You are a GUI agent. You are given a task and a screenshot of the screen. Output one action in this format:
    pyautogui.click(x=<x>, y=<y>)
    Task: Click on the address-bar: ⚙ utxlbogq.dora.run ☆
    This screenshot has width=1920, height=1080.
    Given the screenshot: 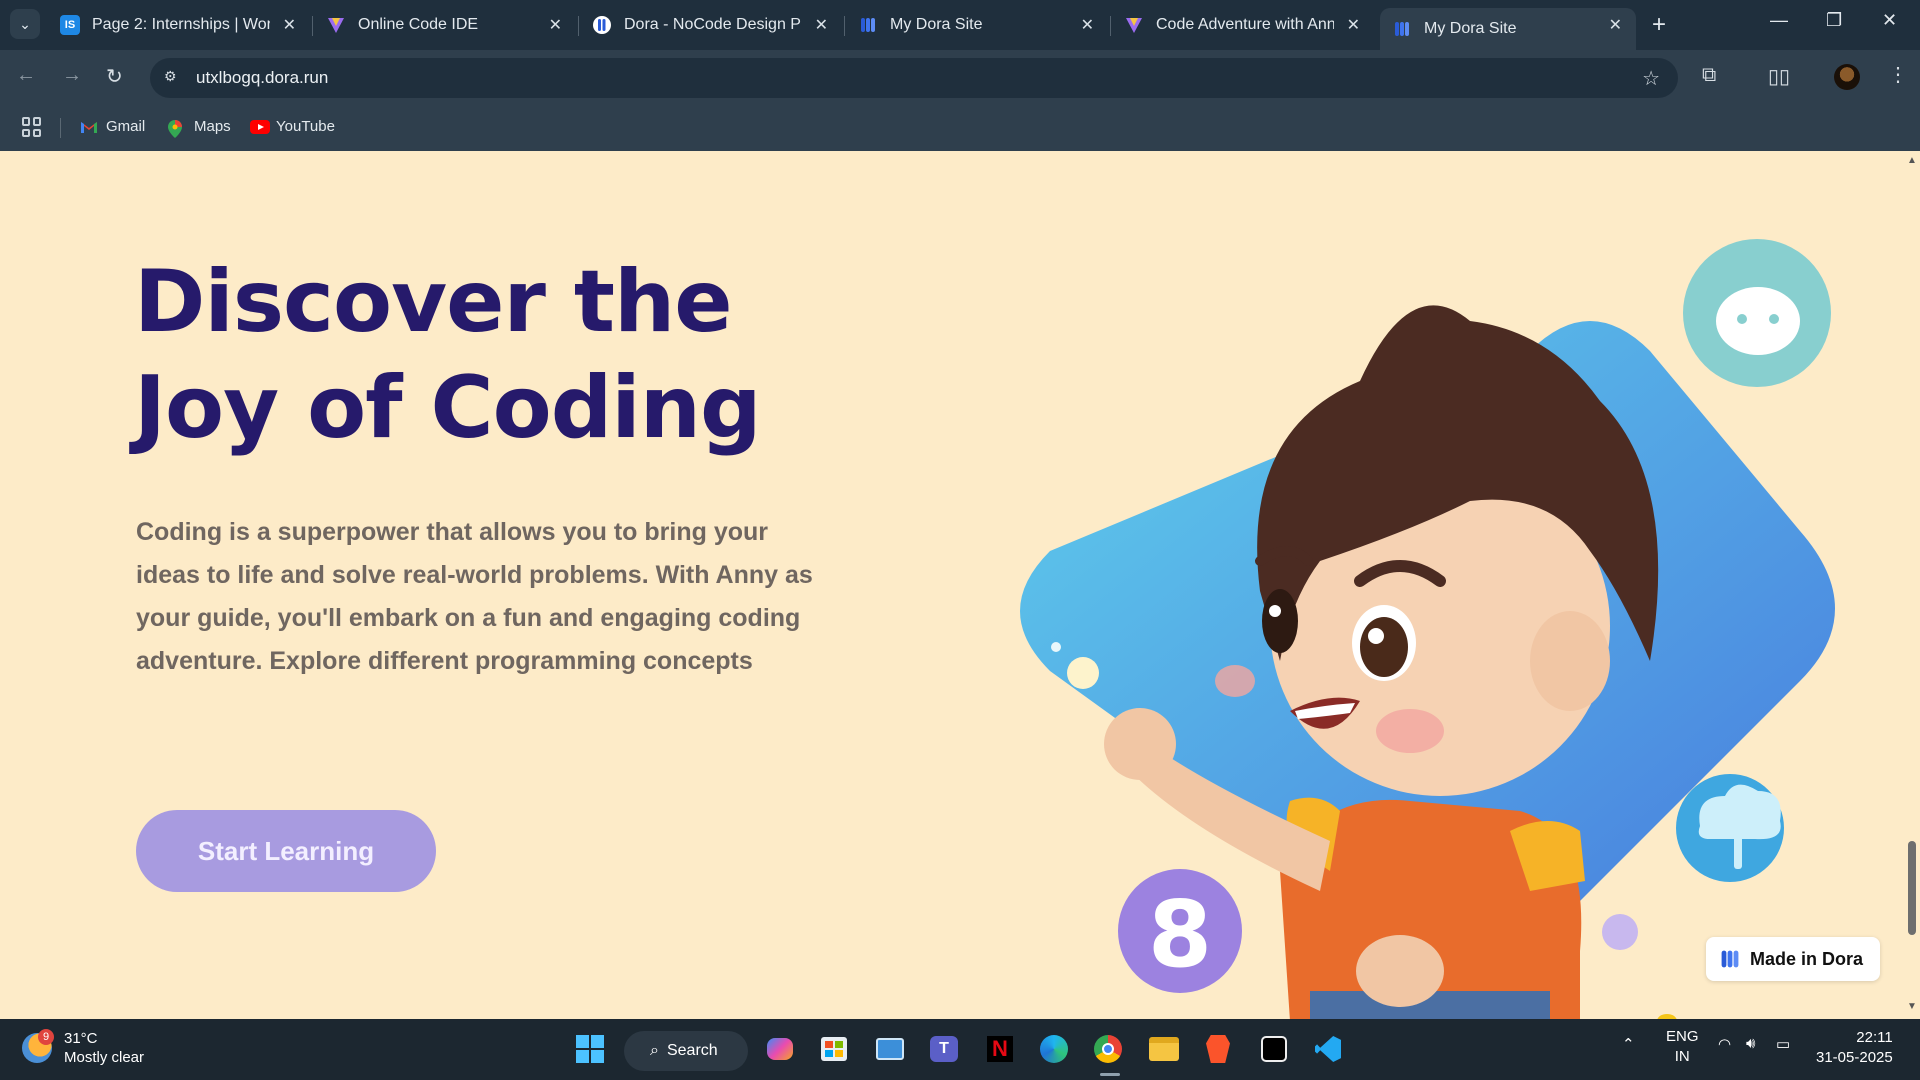 What is the action you would take?
    pyautogui.click(x=914, y=78)
    